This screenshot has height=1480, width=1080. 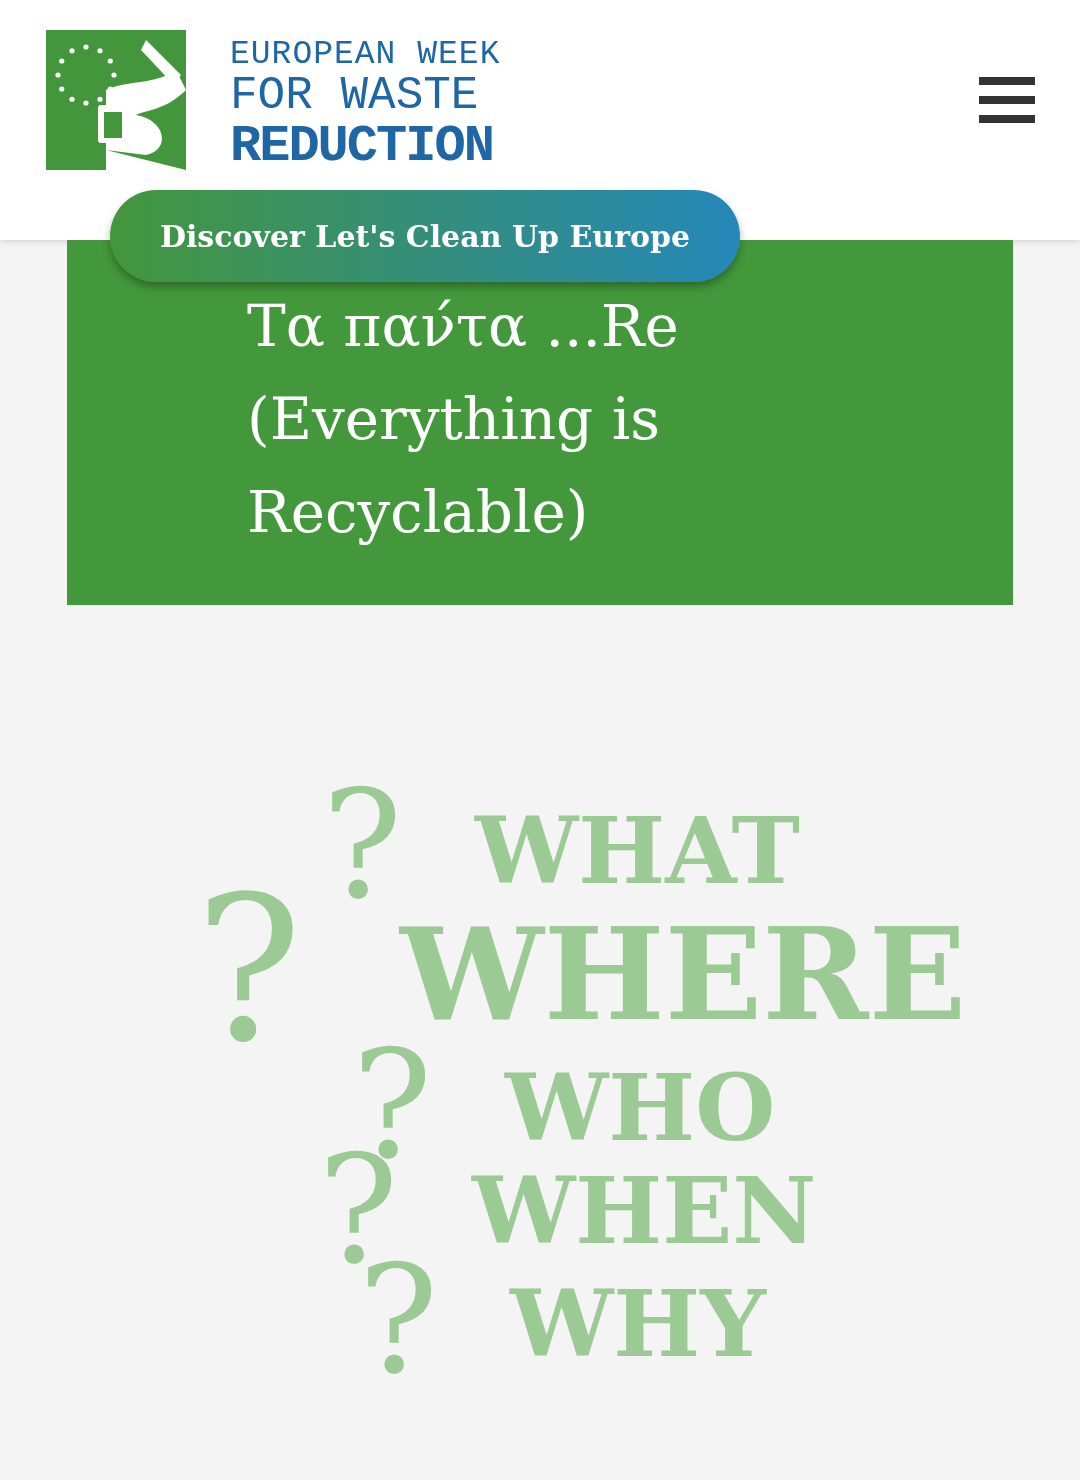 What do you see at coordinates (640, 1108) in the screenshot?
I see `illustration-word: WHO` at bounding box center [640, 1108].